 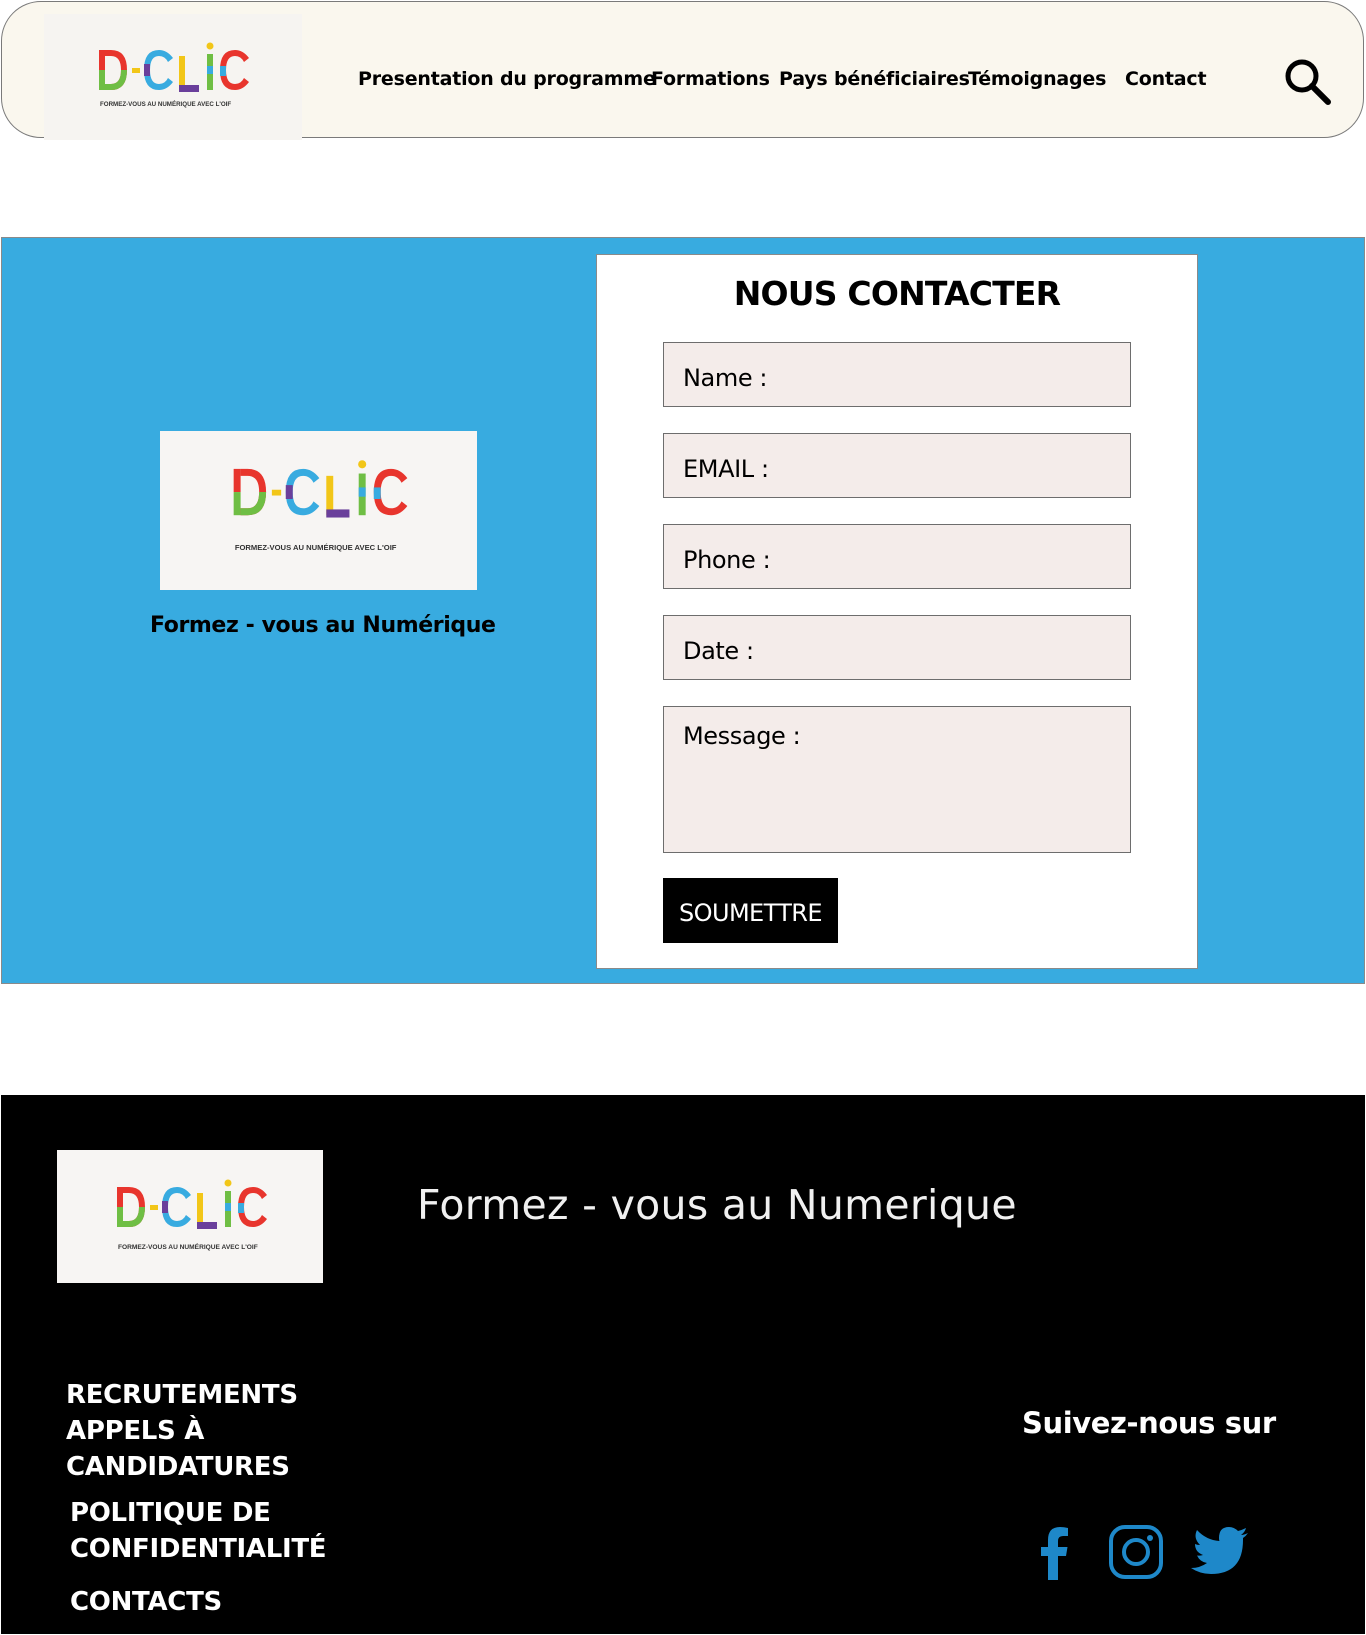 What do you see at coordinates (1149, 1423) in the screenshot?
I see `follow-us-label: Suivez-nous sur` at bounding box center [1149, 1423].